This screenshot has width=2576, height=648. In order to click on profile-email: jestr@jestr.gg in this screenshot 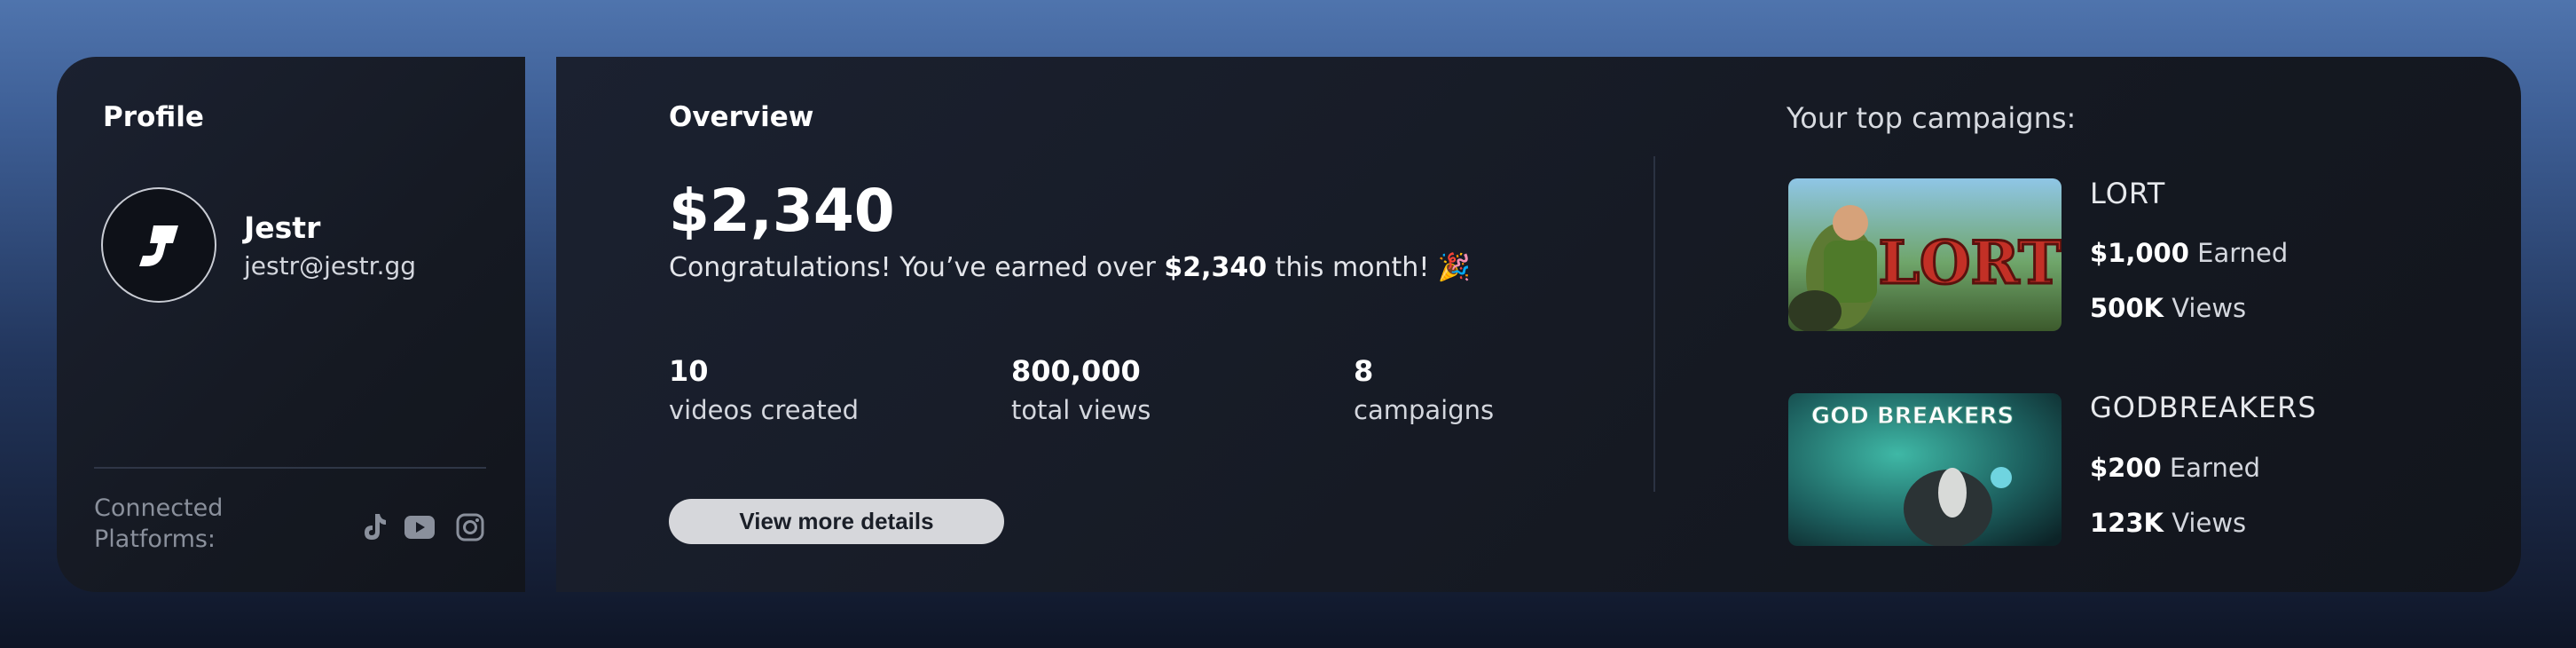, I will do `click(330, 266)`.